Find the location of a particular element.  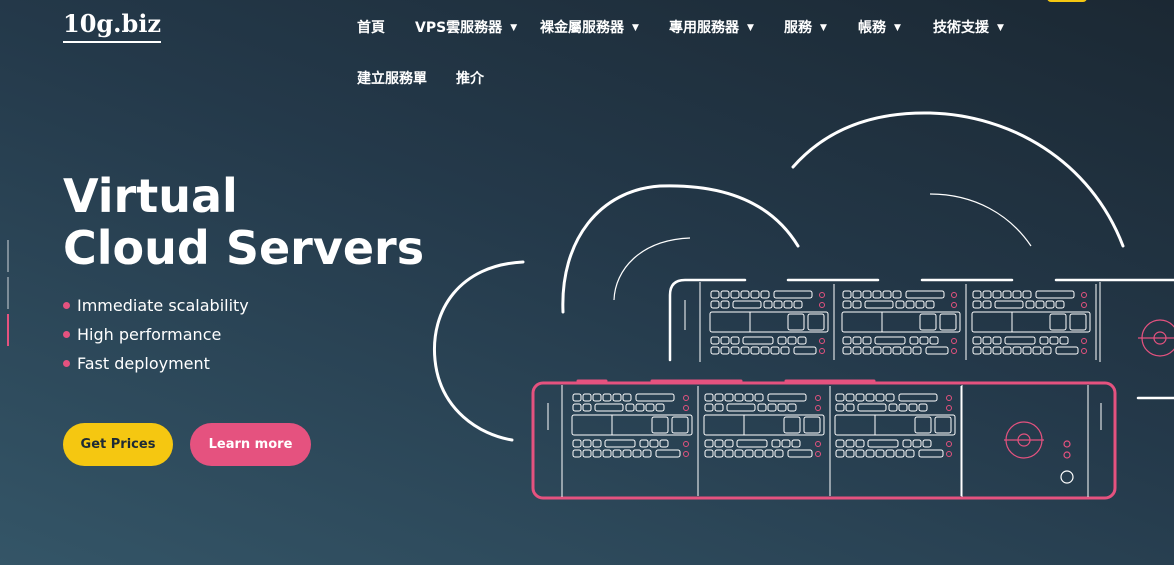

cloud-inner-arc is located at coordinates (652, 269).